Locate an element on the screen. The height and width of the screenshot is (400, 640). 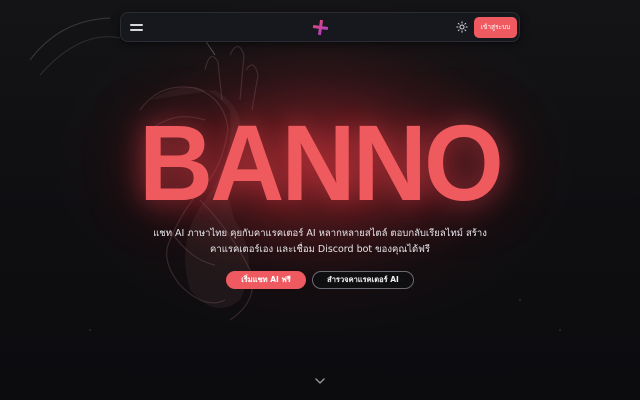
top-navbar: เข้าสู่ระบบ is located at coordinates (320, 27).